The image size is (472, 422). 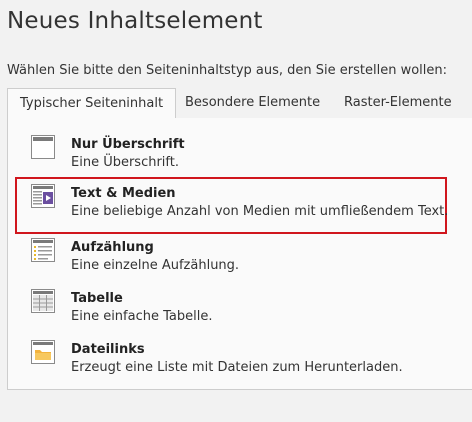 What do you see at coordinates (43, 301) in the screenshot?
I see `table-icon` at bounding box center [43, 301].